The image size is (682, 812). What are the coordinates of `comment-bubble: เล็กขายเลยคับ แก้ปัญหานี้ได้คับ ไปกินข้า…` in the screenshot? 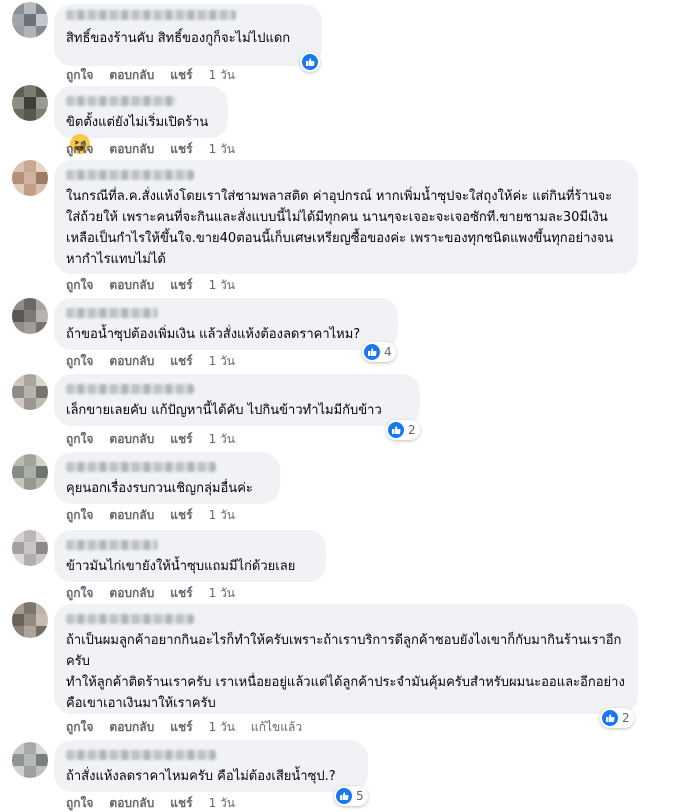 It's located at (237, 400).